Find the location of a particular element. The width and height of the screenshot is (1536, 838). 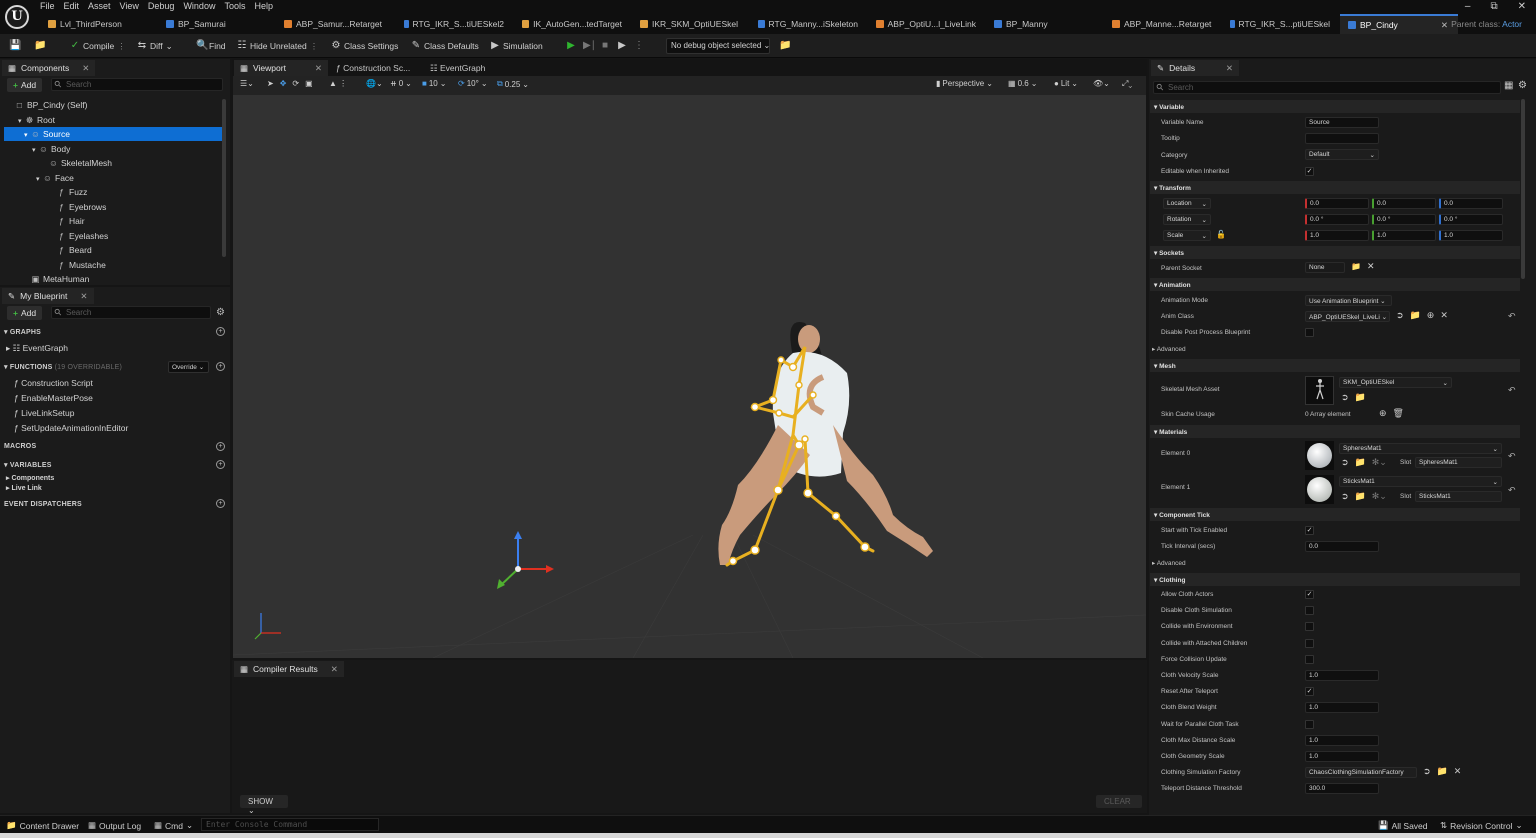

component-tree-item: ƒ Beard is located at coordinates (113, 250).